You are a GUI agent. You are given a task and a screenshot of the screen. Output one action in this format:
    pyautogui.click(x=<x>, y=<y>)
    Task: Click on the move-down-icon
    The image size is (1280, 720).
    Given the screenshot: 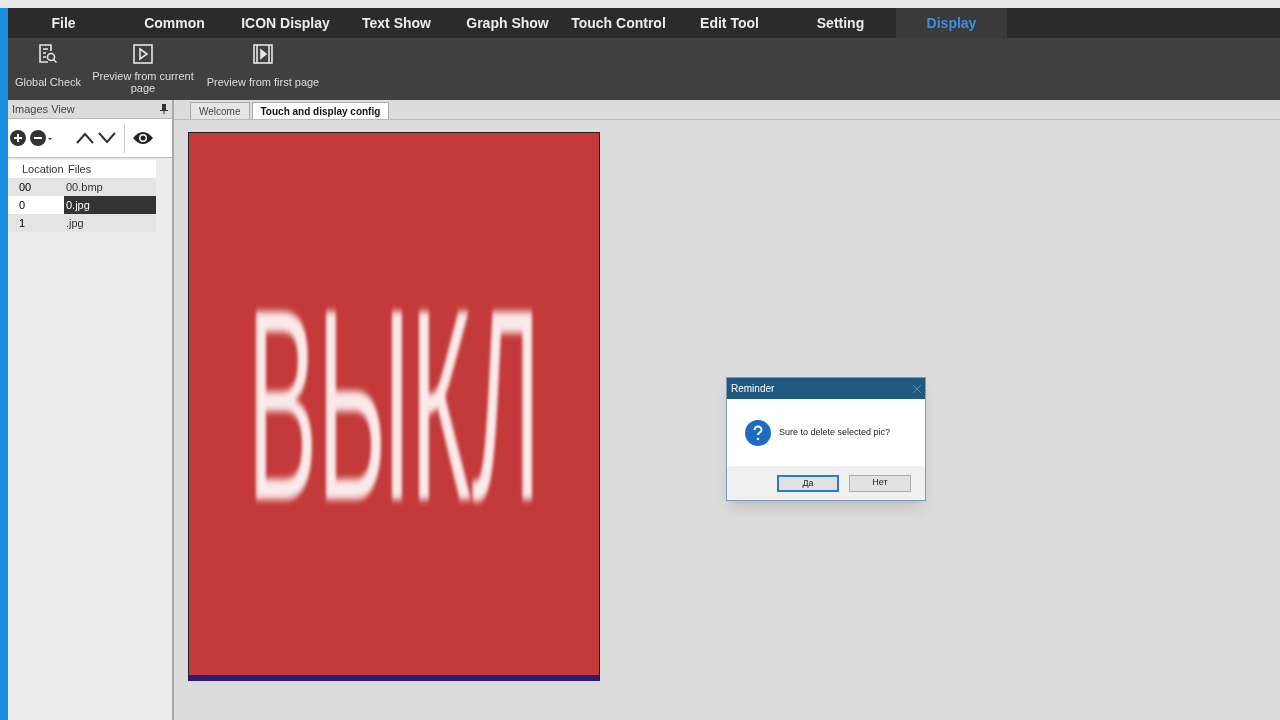 What is the action you would take?
    pyautogui.click(x=107, y=138)
    